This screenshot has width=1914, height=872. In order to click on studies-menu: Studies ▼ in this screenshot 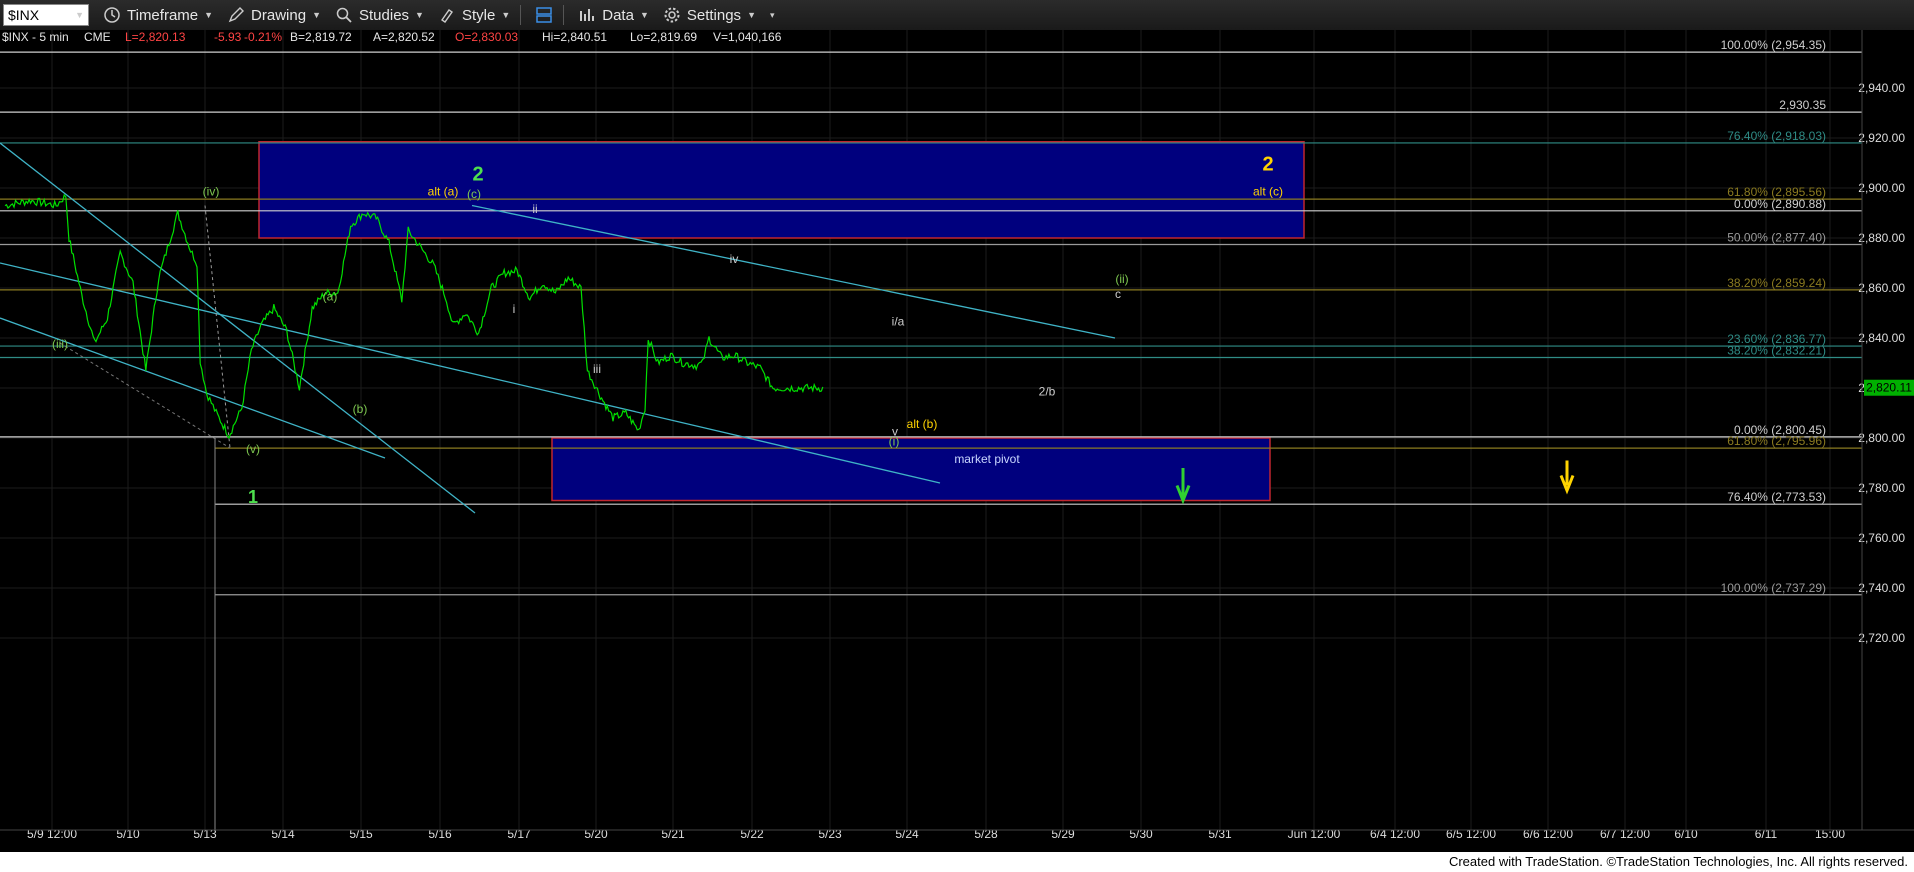, I will do `click(379, 15)`.